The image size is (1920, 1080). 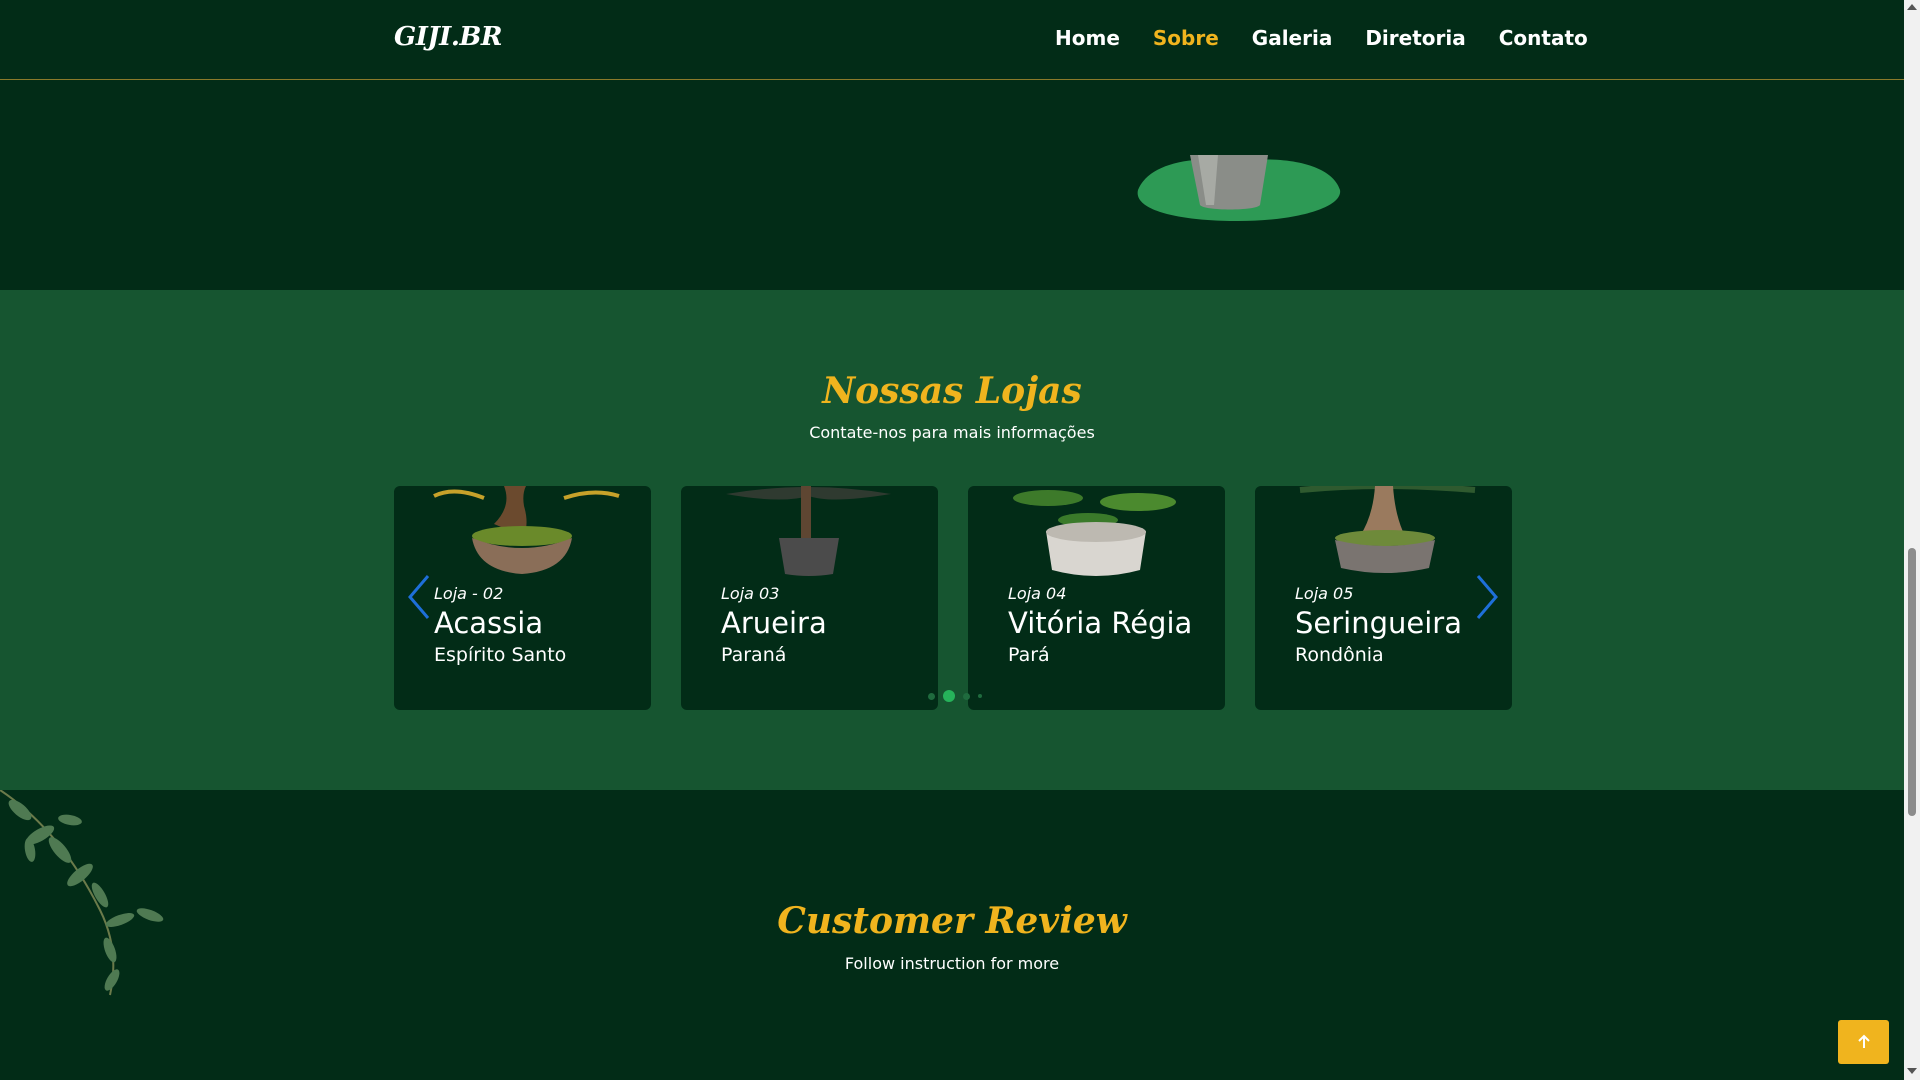 What do you see at coordinates (1912, 540) in the screenshot?
I see `page-scrollbar` at bounding box center [1912, 540].